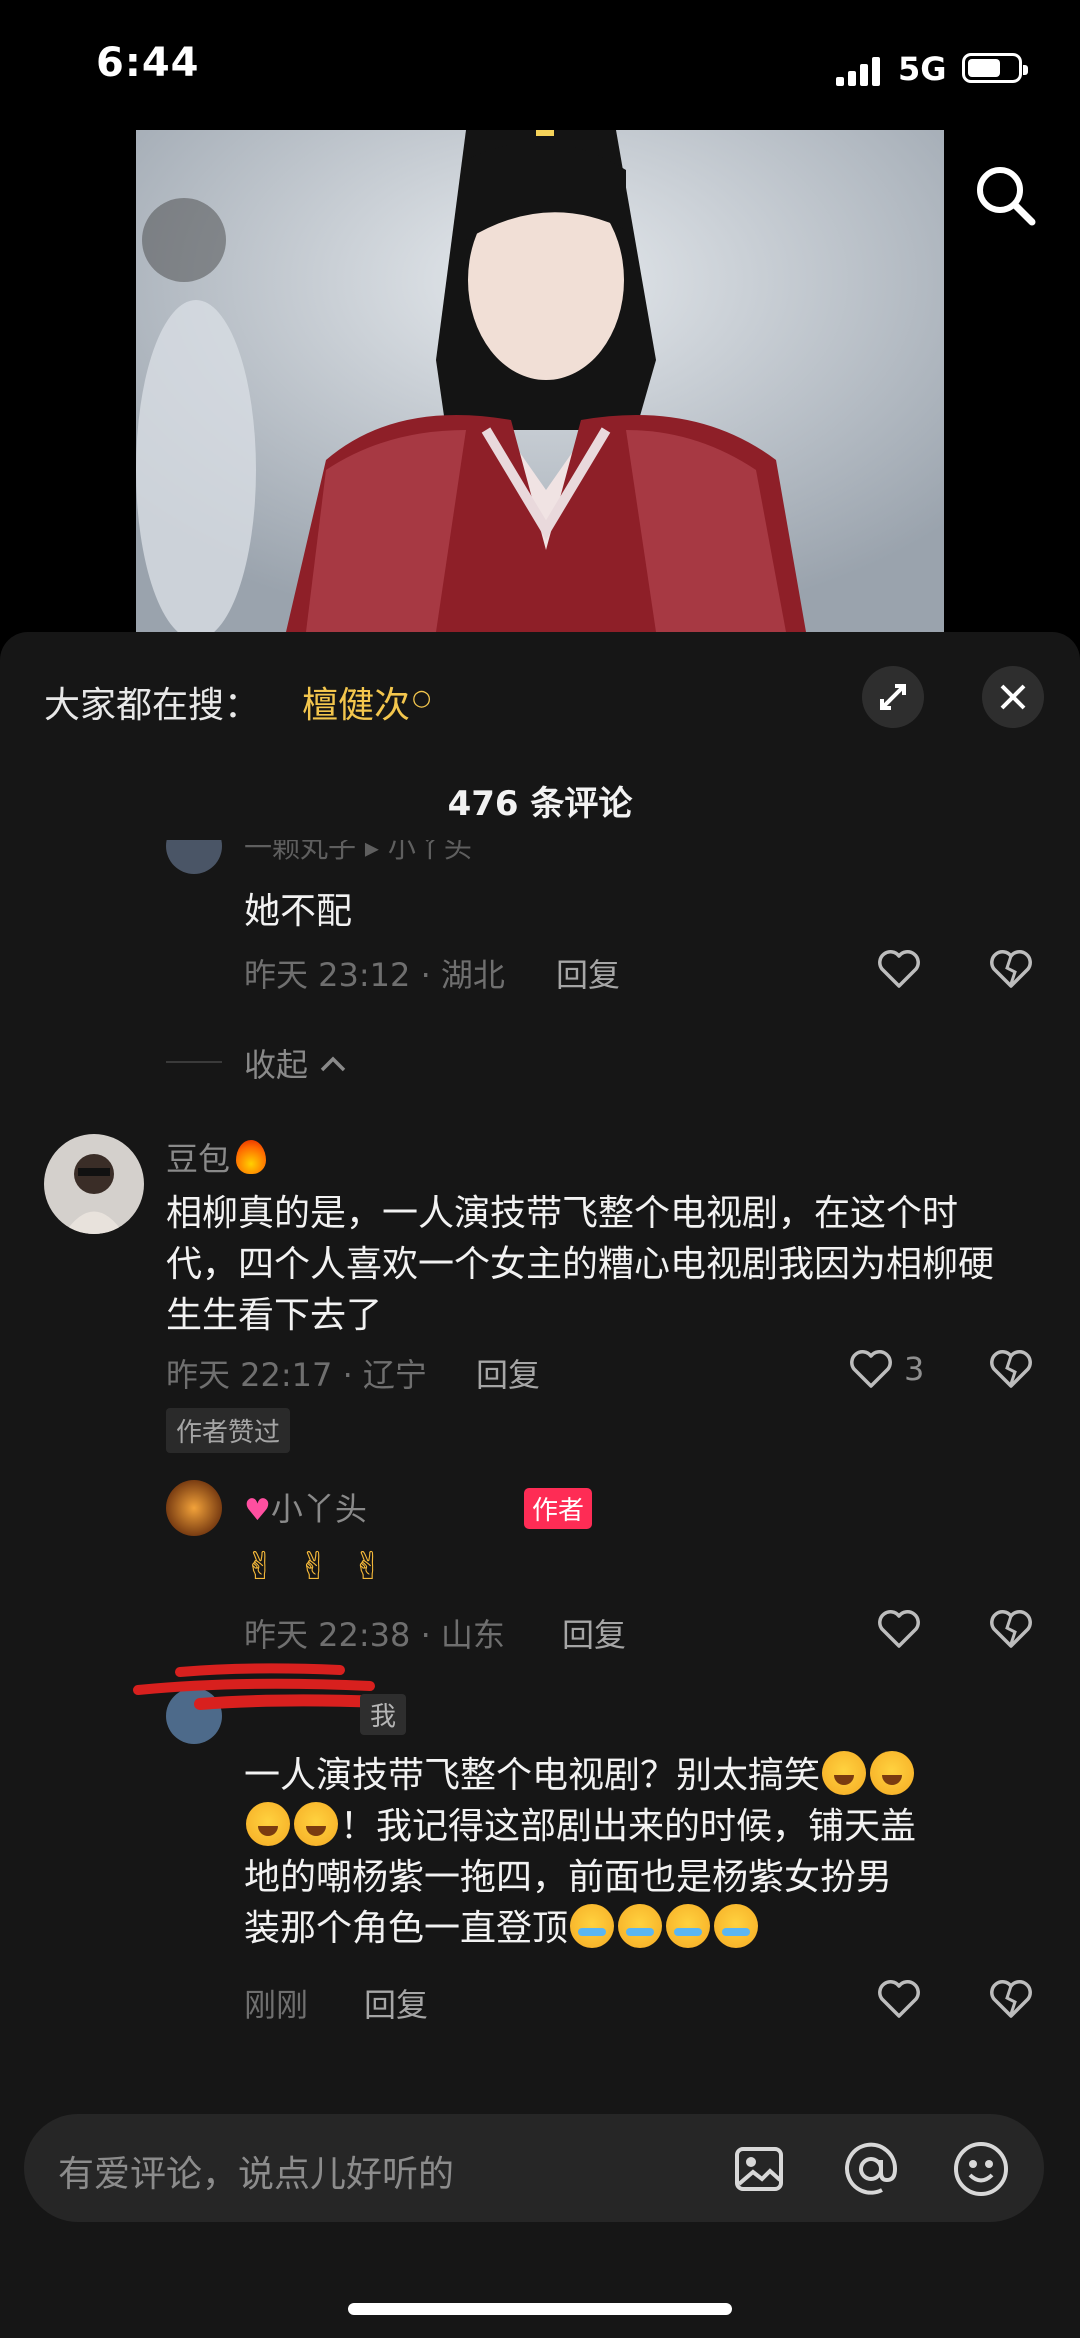  I want to click on finger-heart-emojis: ✌ ✌ ✌, so click(314, 1566).